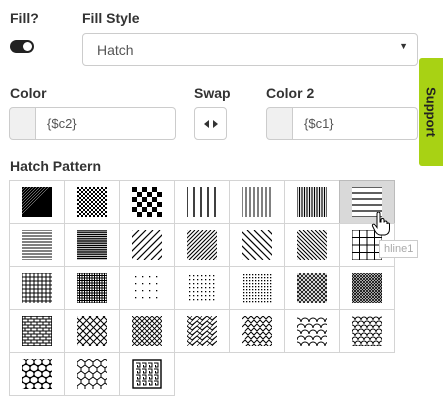  I want to click on hatch-option-dots-medium, so click(202, 288).